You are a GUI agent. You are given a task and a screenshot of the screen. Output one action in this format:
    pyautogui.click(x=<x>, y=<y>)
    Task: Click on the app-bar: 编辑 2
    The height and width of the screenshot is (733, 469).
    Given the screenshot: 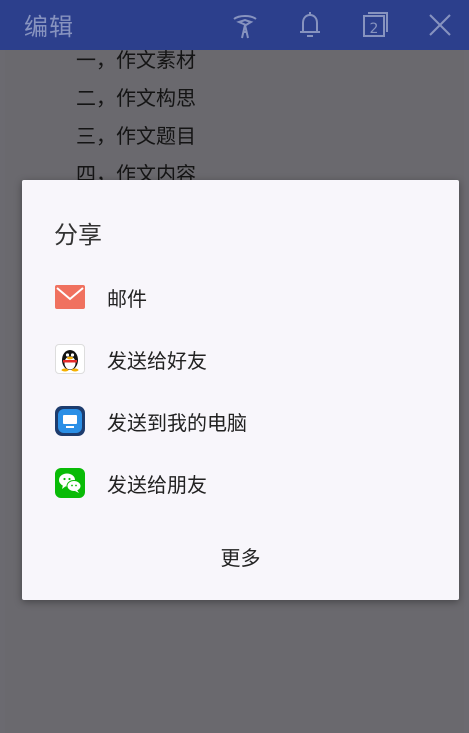 What is the action you would take?
    pyautogui.click(x=234, y=25)
    